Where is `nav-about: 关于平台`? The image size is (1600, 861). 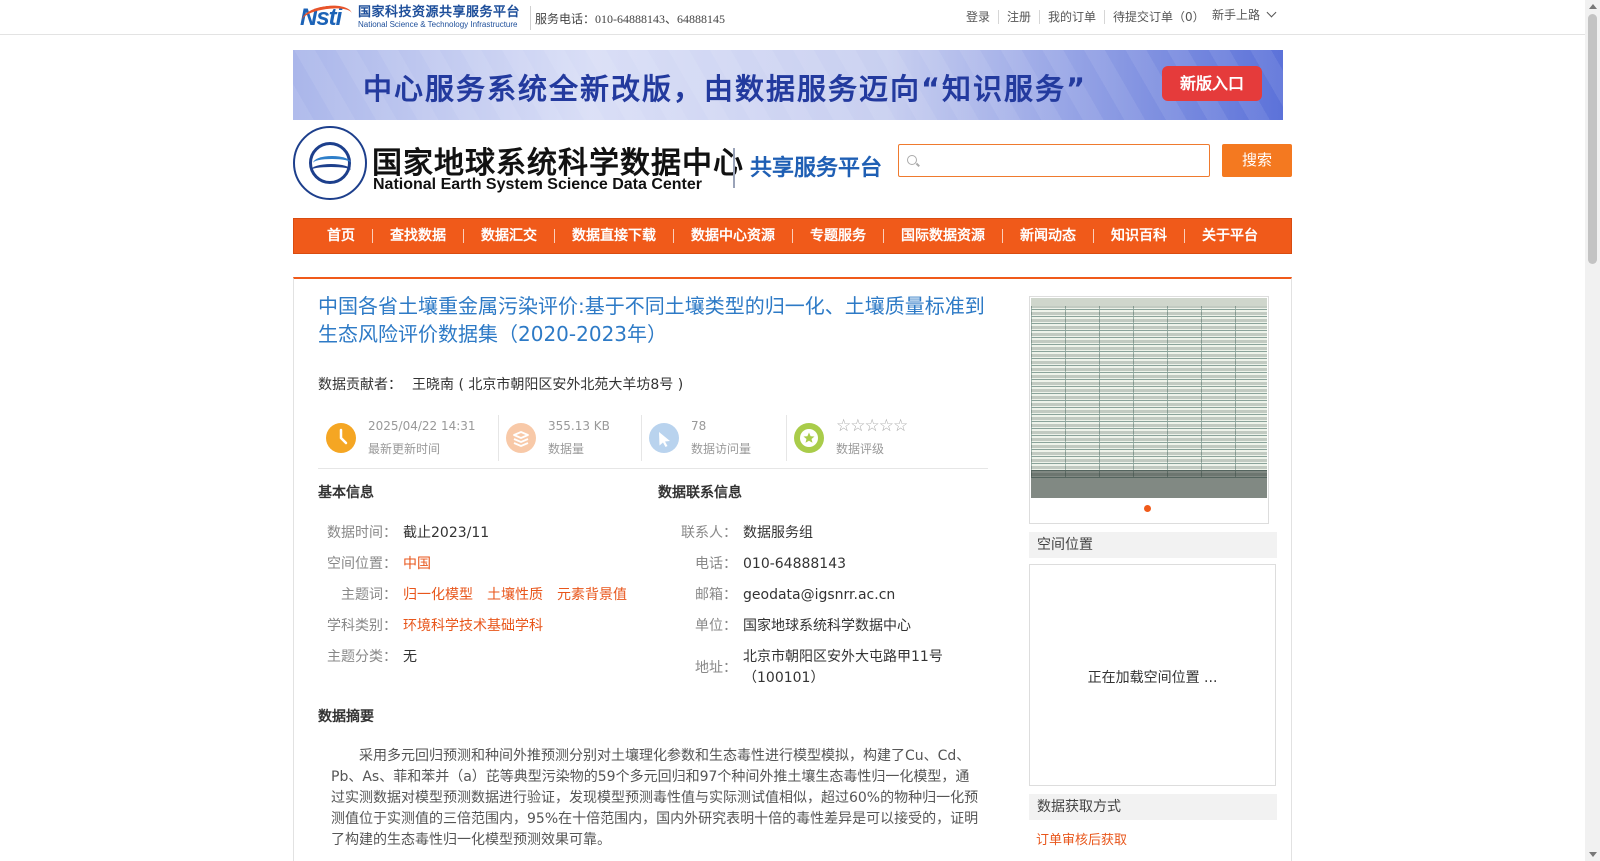
nav-about: 关于平台 is located at coordinates (1229, 236).